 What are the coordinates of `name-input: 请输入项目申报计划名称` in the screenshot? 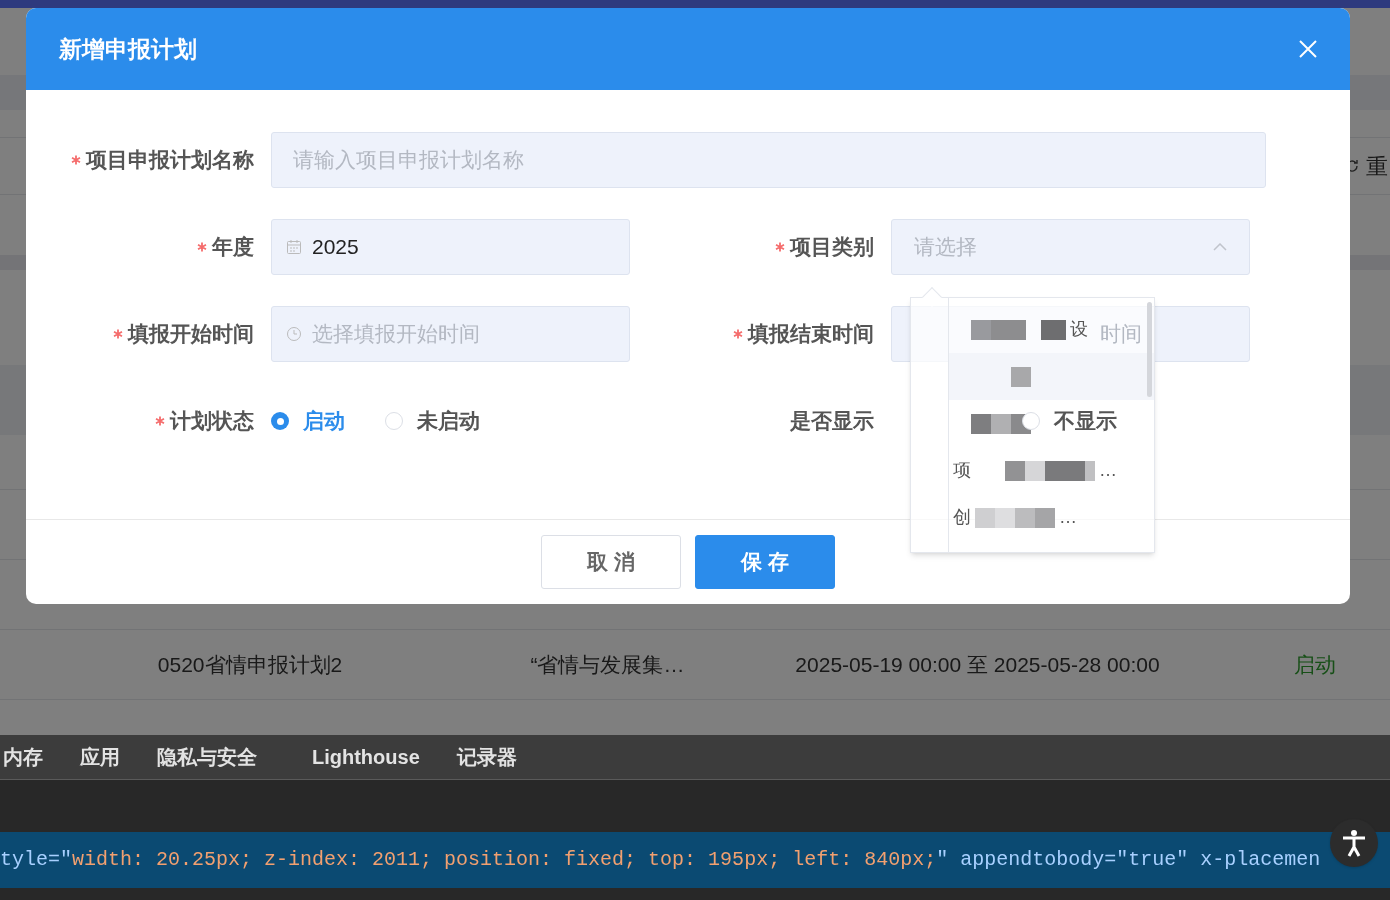 It's located at (768, 160).